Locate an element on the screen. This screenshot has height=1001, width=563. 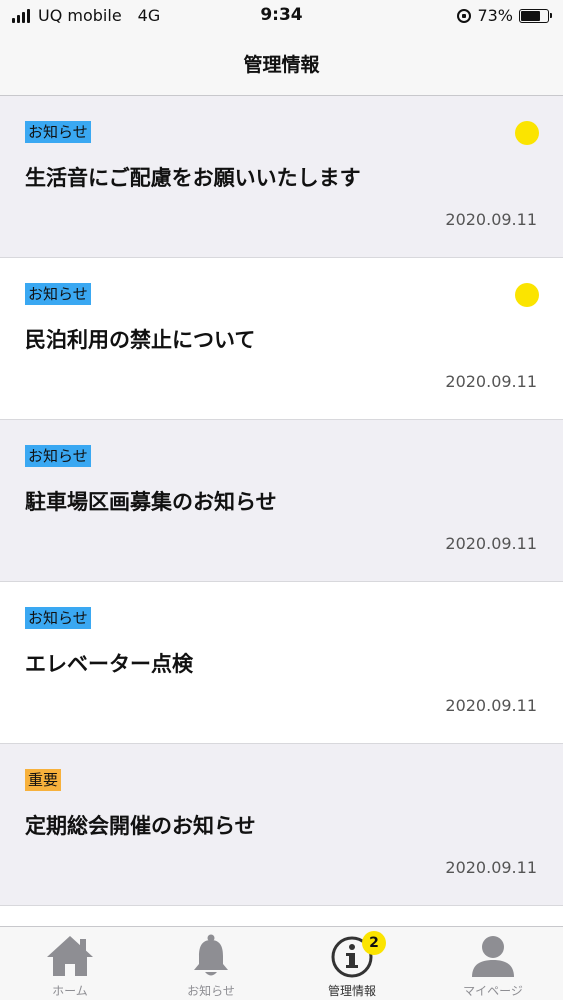
page-title: 管理情報 is located at coordinates (281, 65).